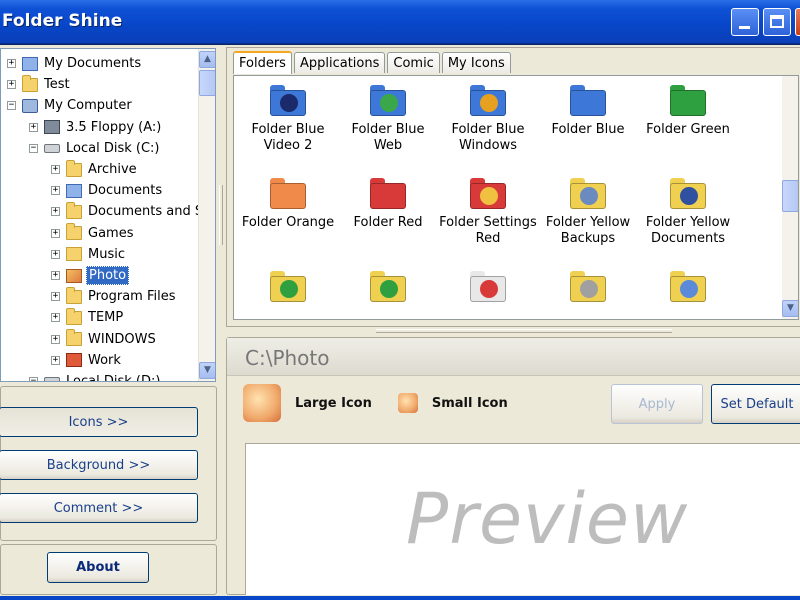 Image resolution: width=800 pixels, height=600 pixels. What do you see at coordinates (128, 211) in the screenshot?
I see `tree-item: + Documents and S` at bounding box center [128, 211].